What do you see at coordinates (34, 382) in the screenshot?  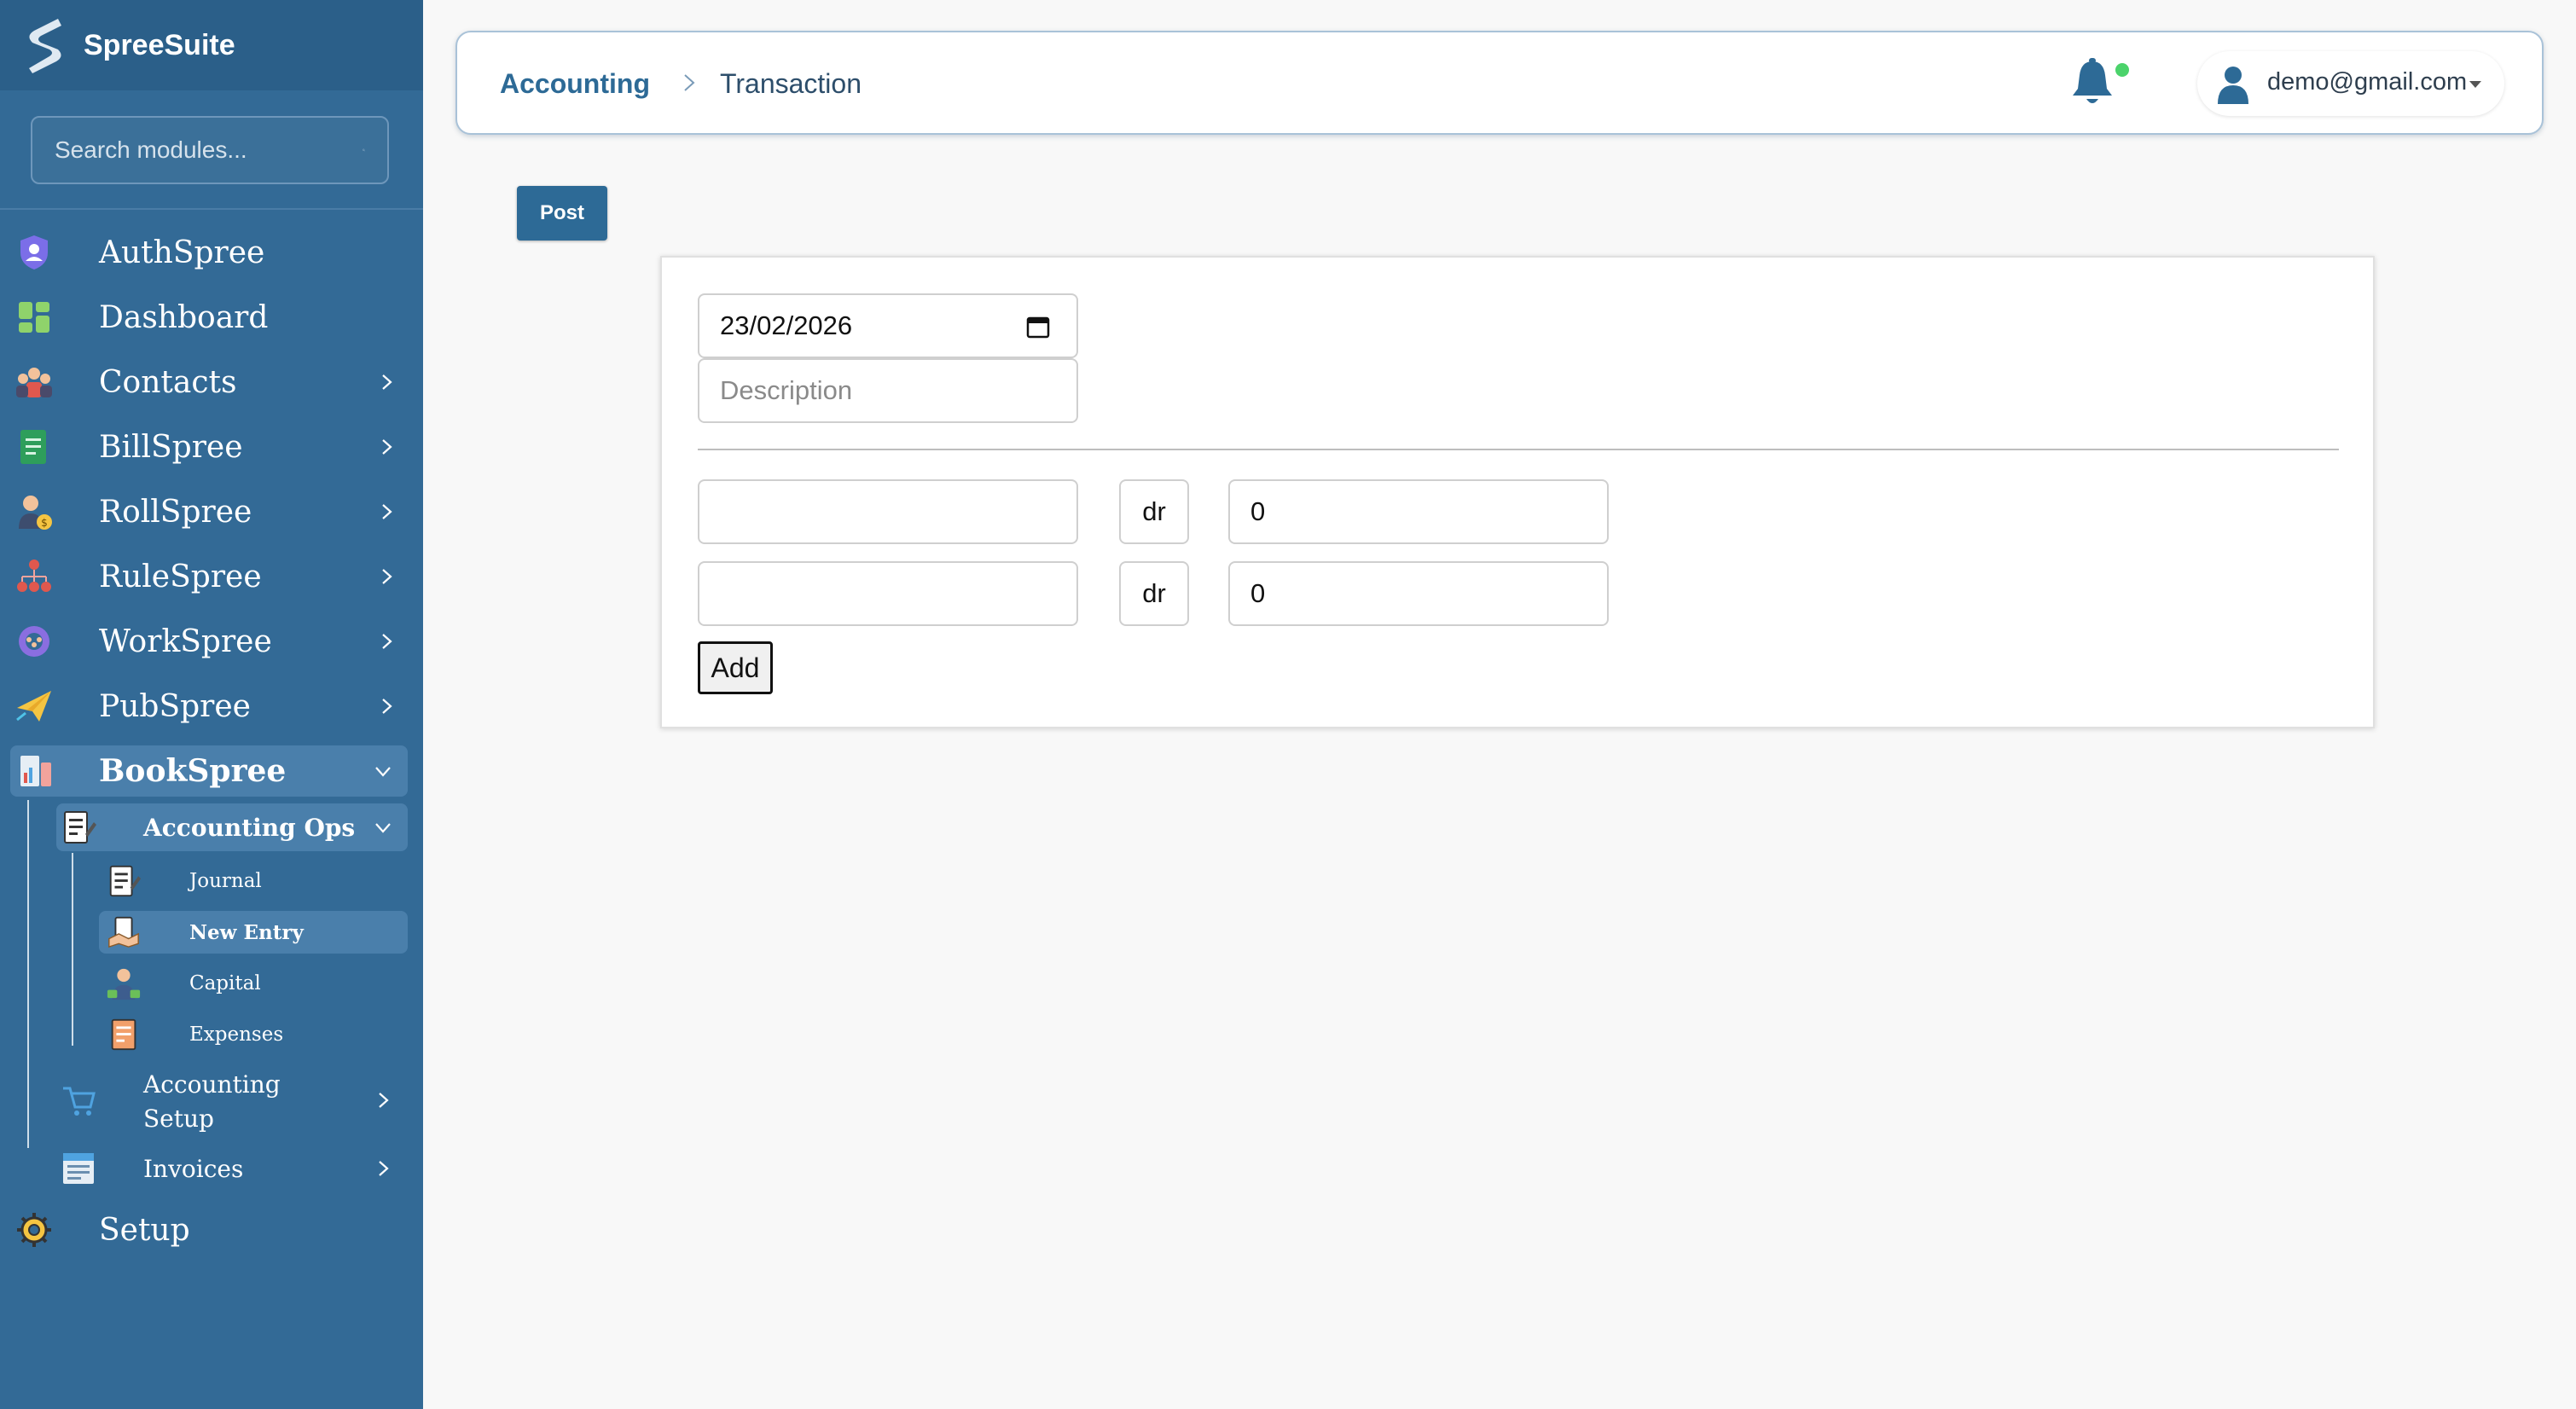 I see `contacts-people-icon` at bounding box center [34, 382].